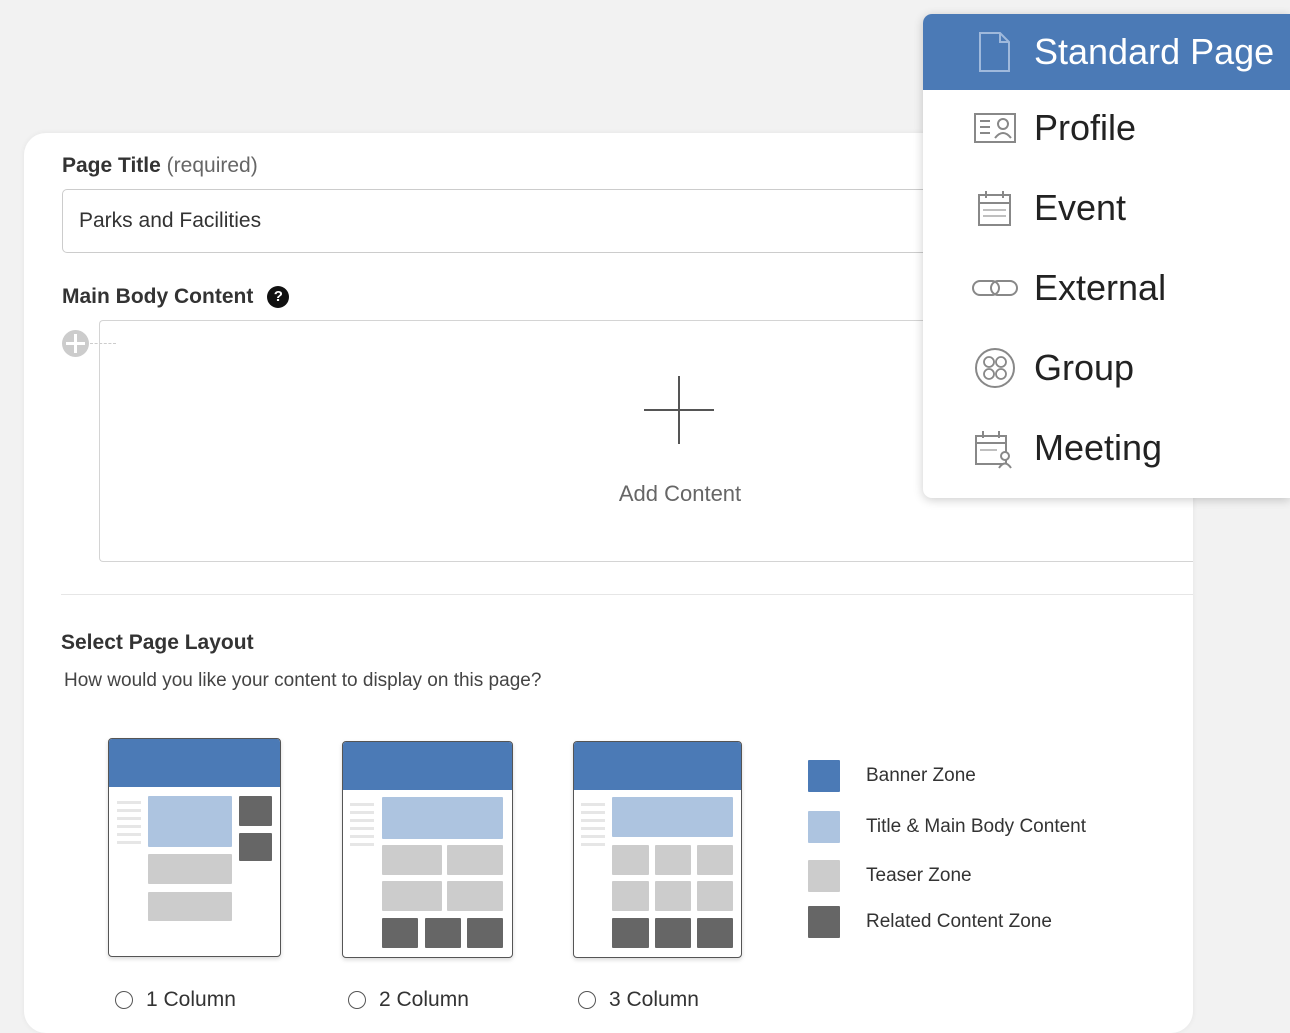 The width and height of the screenshot is (1290, 1033). Describe the element at coordinates (1100, 287) in the screenshot. I see `menu-item-label: External` at that location.